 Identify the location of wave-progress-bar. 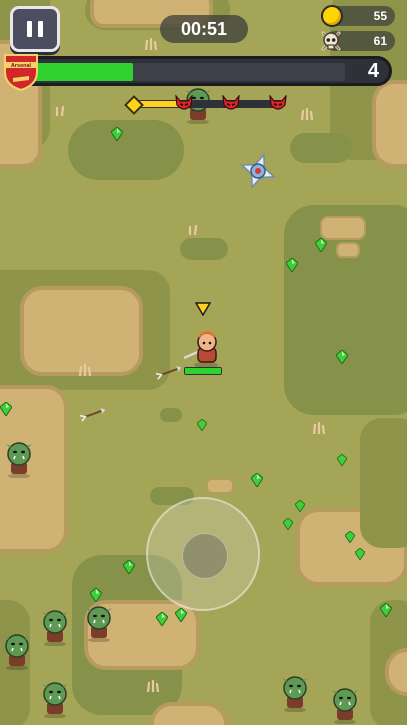
(209, 104).